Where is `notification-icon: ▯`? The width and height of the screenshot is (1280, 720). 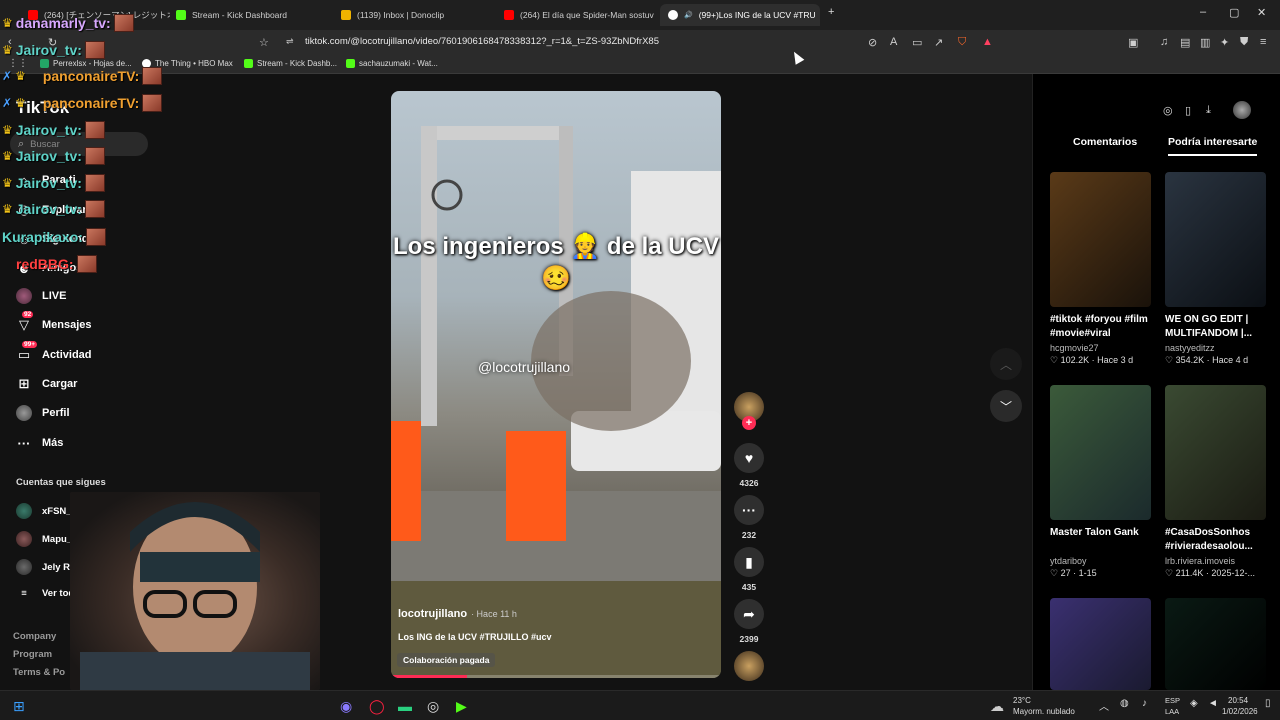
notification-icon: ▯ is located at coordinates (1268, 703).